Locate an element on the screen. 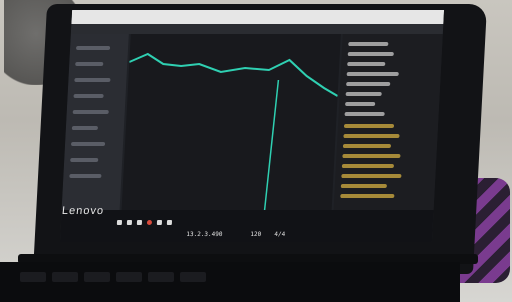 The height and width of the screenshot is (302, 512). teal-curve-line is located at coordinates (233, 74).